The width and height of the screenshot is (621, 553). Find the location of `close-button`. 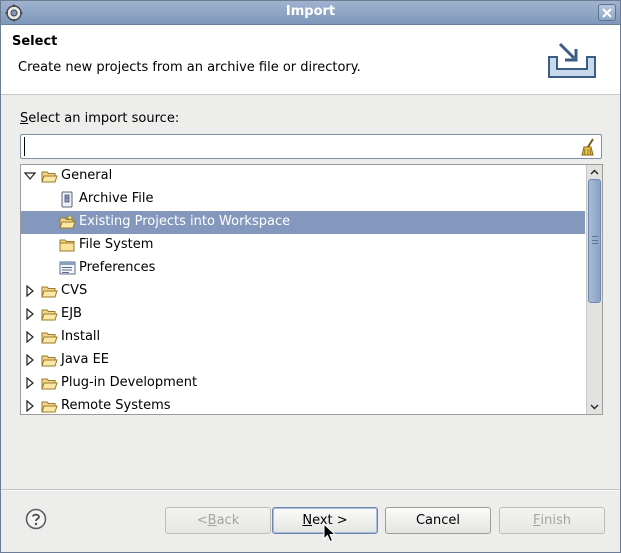

close-button is located at coordinates (607, 12).